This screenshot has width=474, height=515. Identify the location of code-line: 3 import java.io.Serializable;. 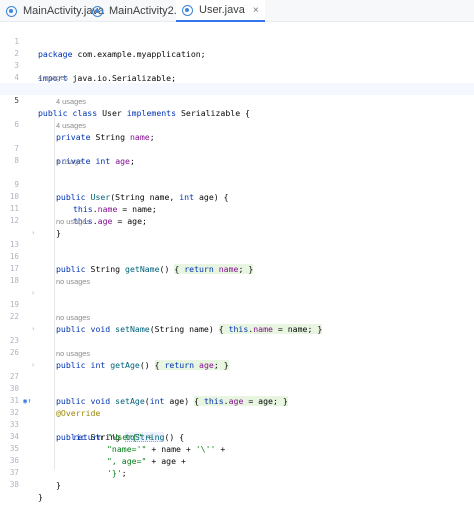
(237, 65).